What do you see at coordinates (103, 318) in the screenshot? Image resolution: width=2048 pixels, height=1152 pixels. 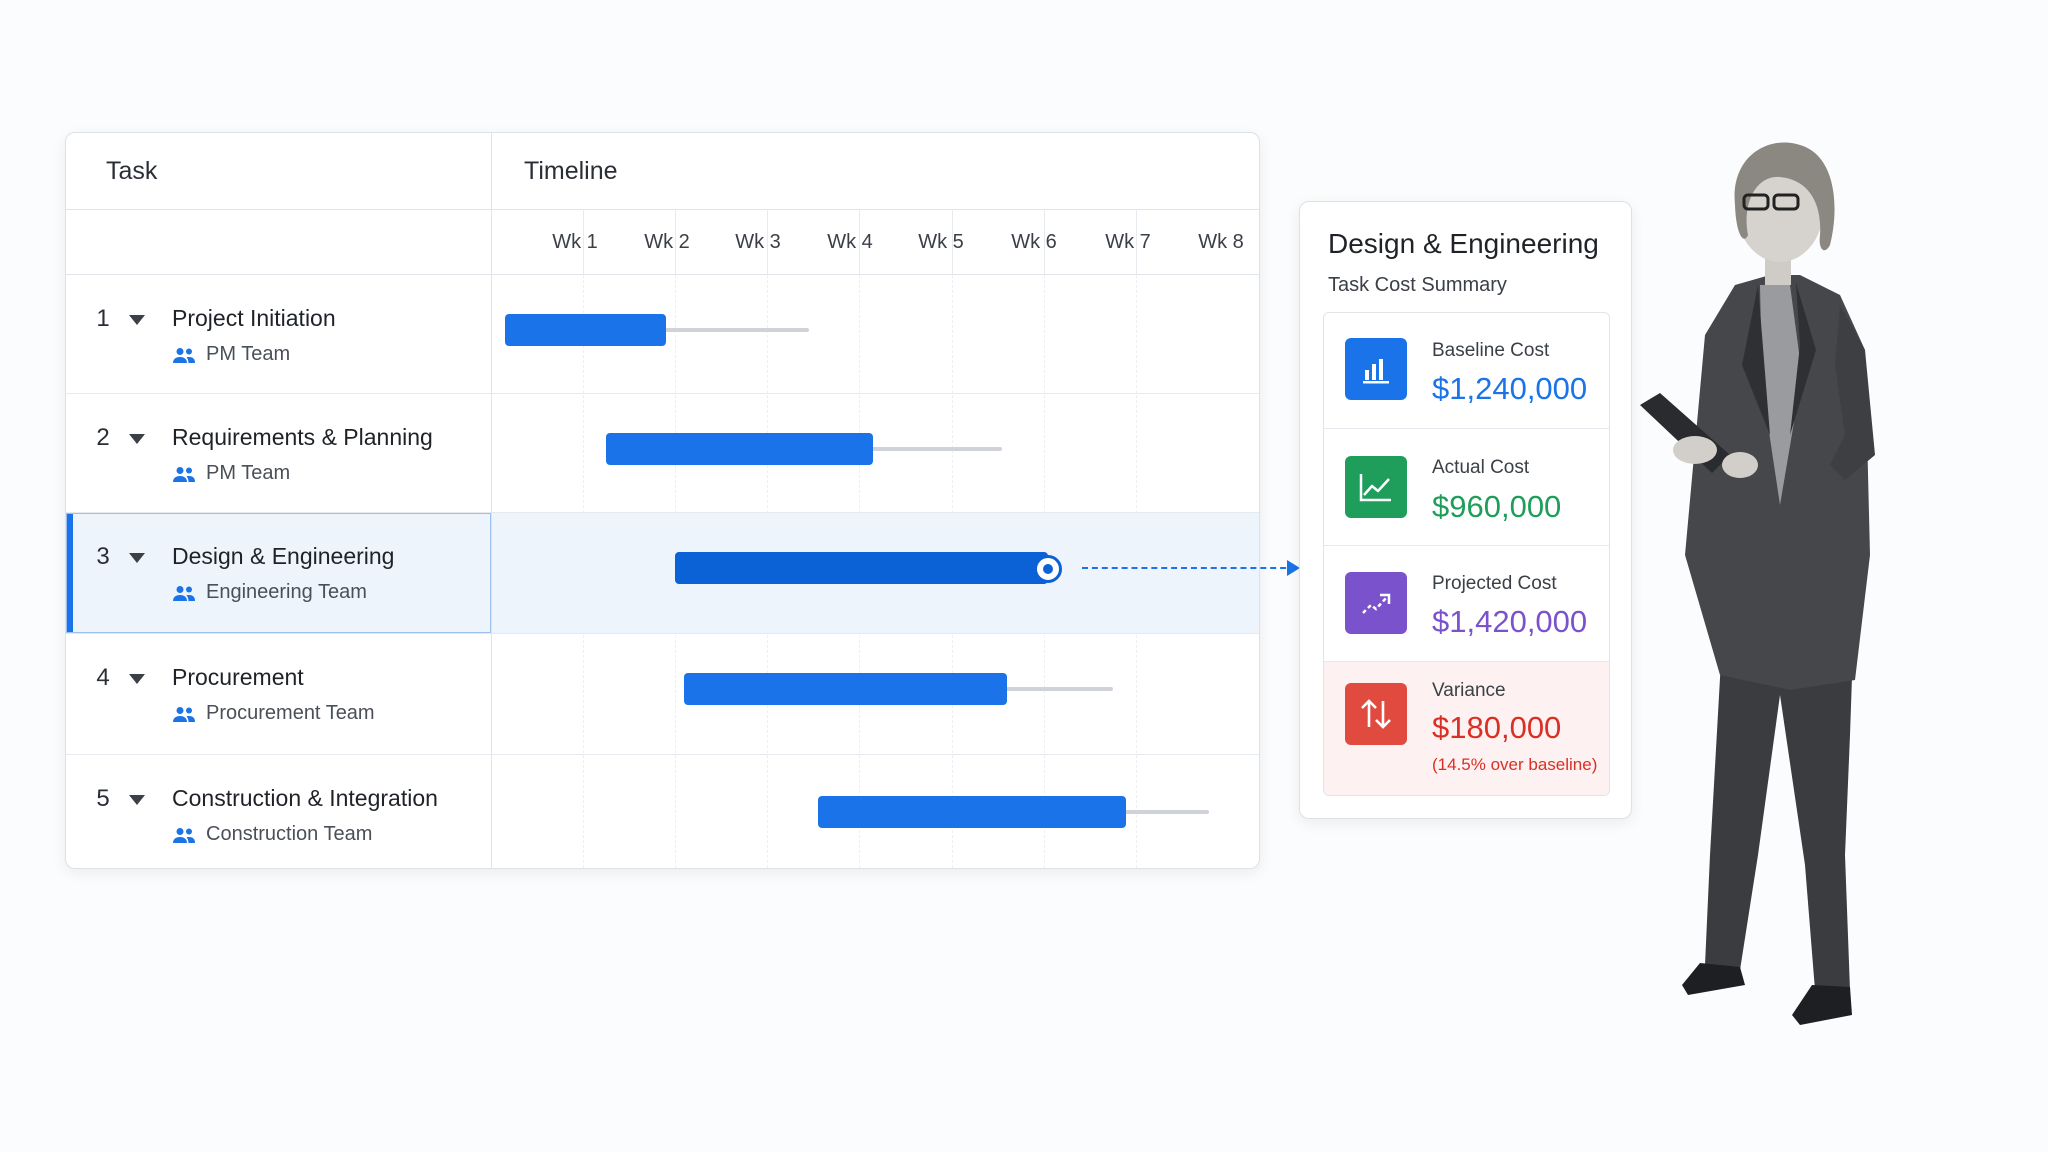 I see `task-number: 1` at bounding box center [103, 318].